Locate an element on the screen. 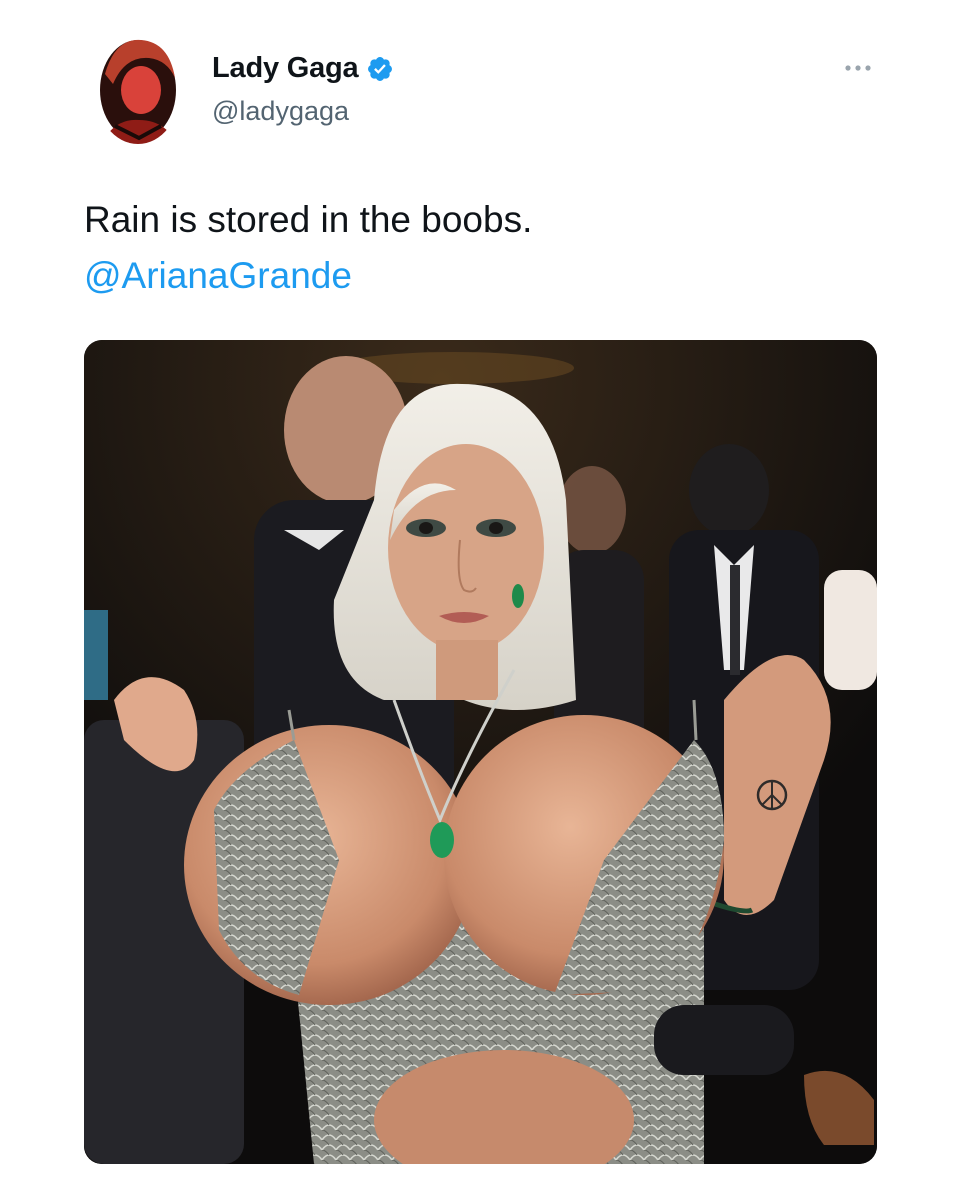 This screenshot has height=1200, width=960. avatar-photo is located at coordinates (138, 89).